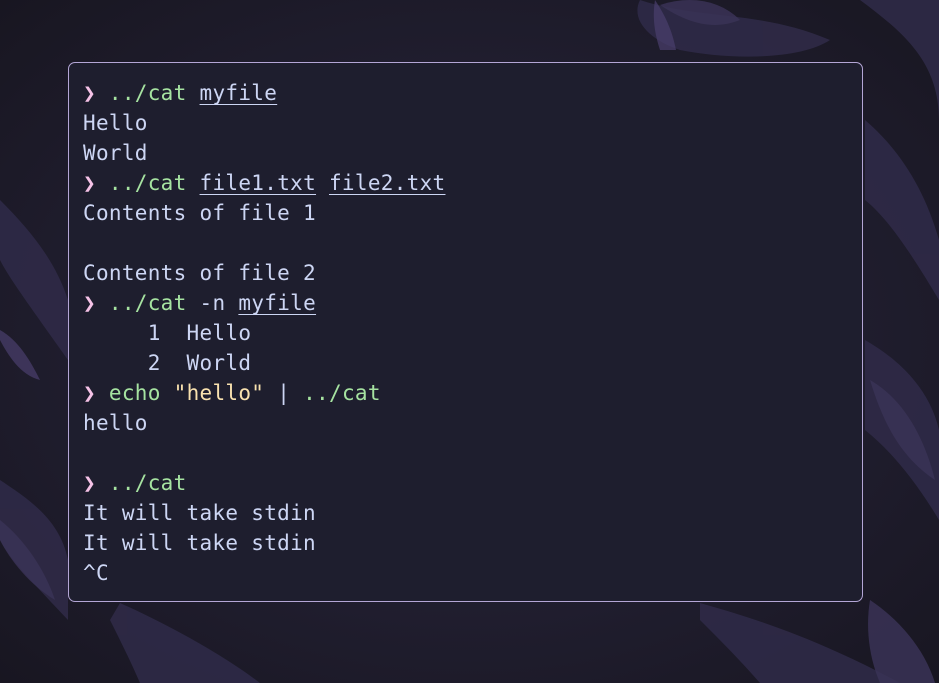 The height and width of the screenshot is (683, 939). Describe the element at coordinates (472, 93) in the screenshot. I see `command-line: ❯ ../cat myfile` at that location.